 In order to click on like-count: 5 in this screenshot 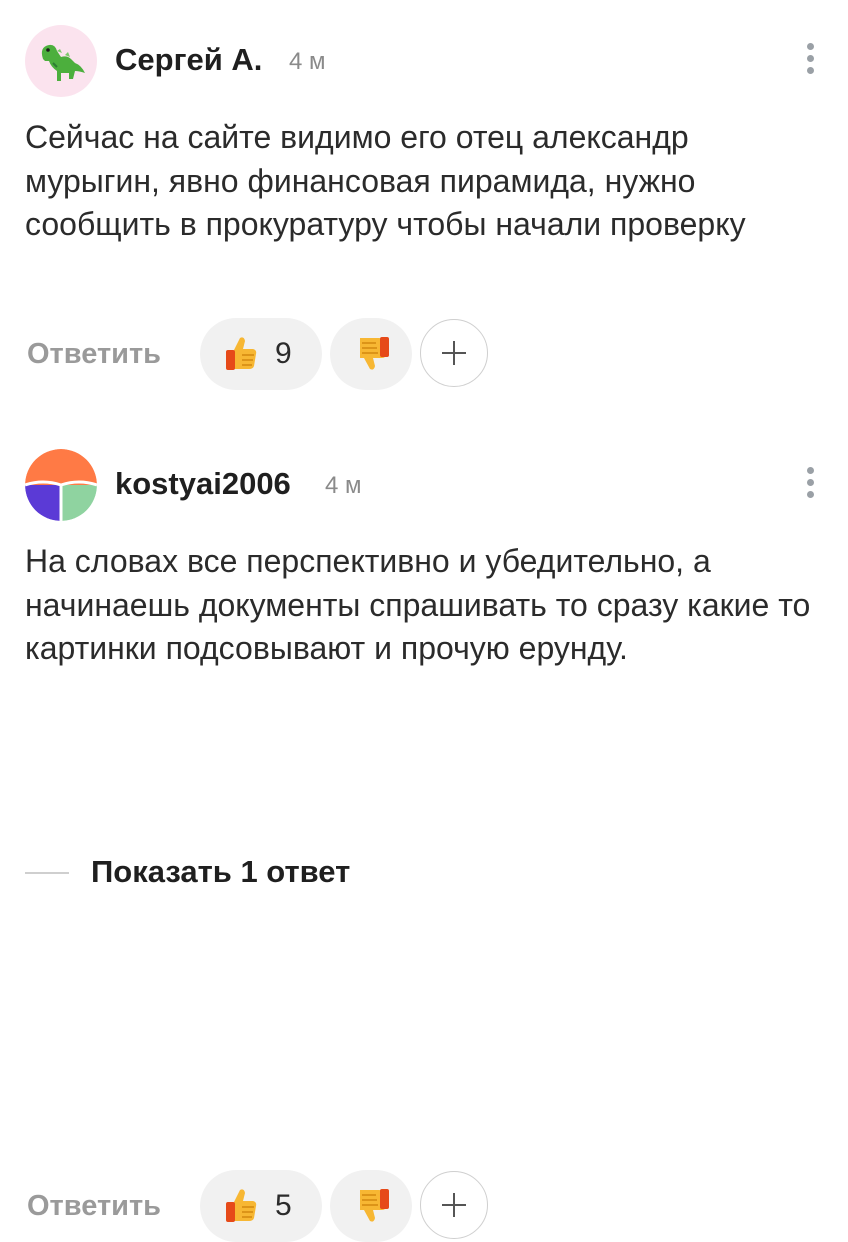, I will do `click(283, 1205)`.